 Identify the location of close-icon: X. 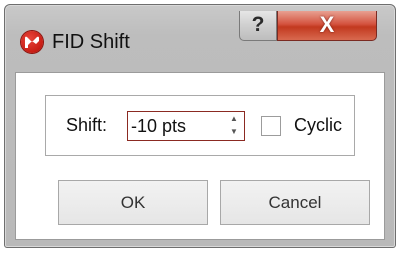
(327, 24).